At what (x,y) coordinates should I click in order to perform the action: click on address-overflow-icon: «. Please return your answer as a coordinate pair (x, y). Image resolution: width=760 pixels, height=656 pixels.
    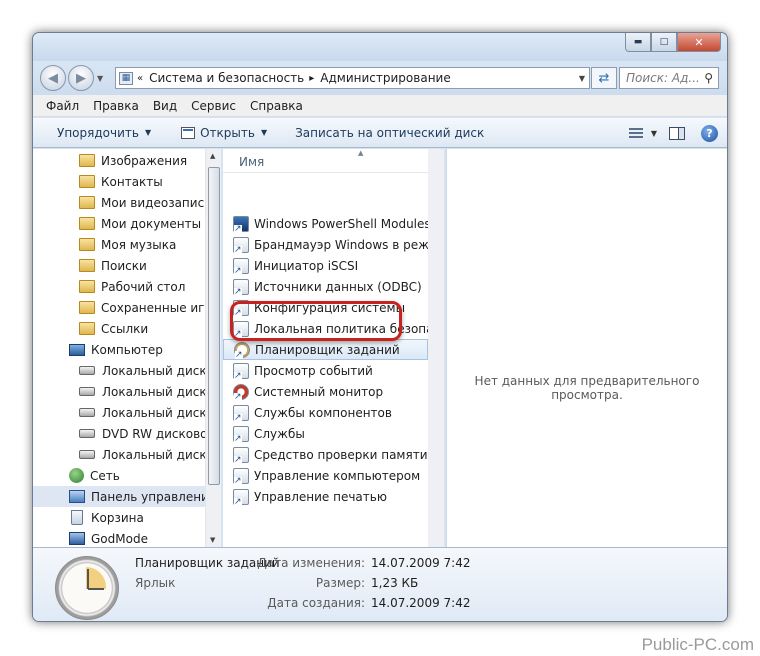
    Looking at the image, I should click on (140, 78).